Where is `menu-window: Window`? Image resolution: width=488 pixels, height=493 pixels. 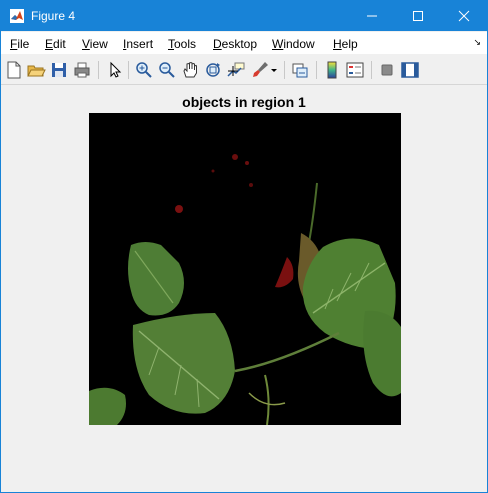 menu-window: Window is located at coordinates (293, 44).